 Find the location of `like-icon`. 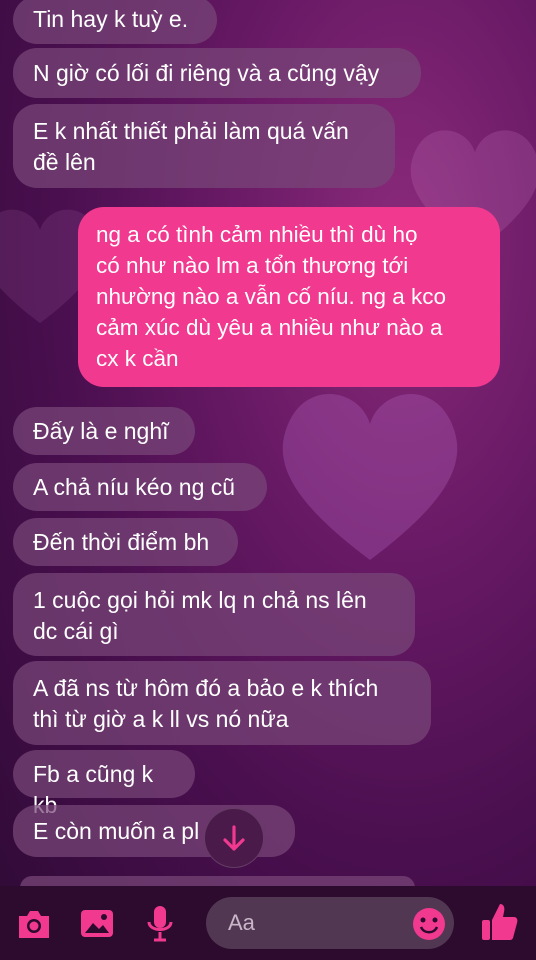

like-icon is located at coordinates (499, 922).